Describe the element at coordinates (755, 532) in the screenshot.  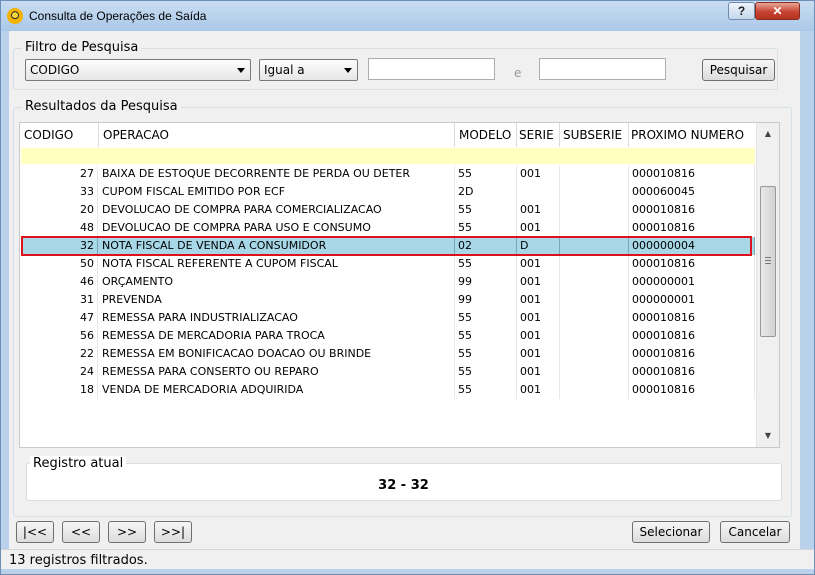
I see `cancel-button: Cancelar` at that location.